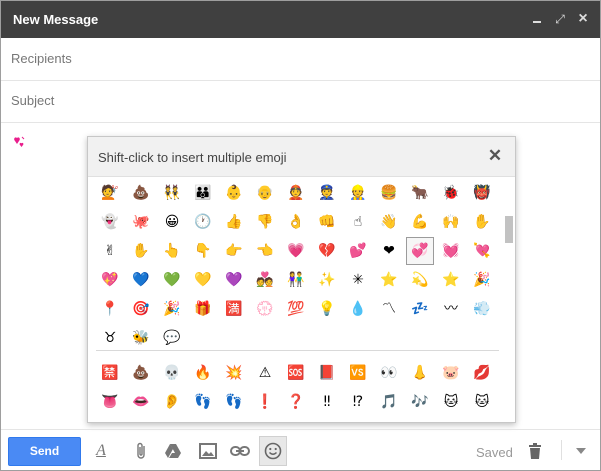  What do you see at coordinates (327, 251) in the screenshot?
I see `emoji-cell: 💔` at bounding box center [327, 251].